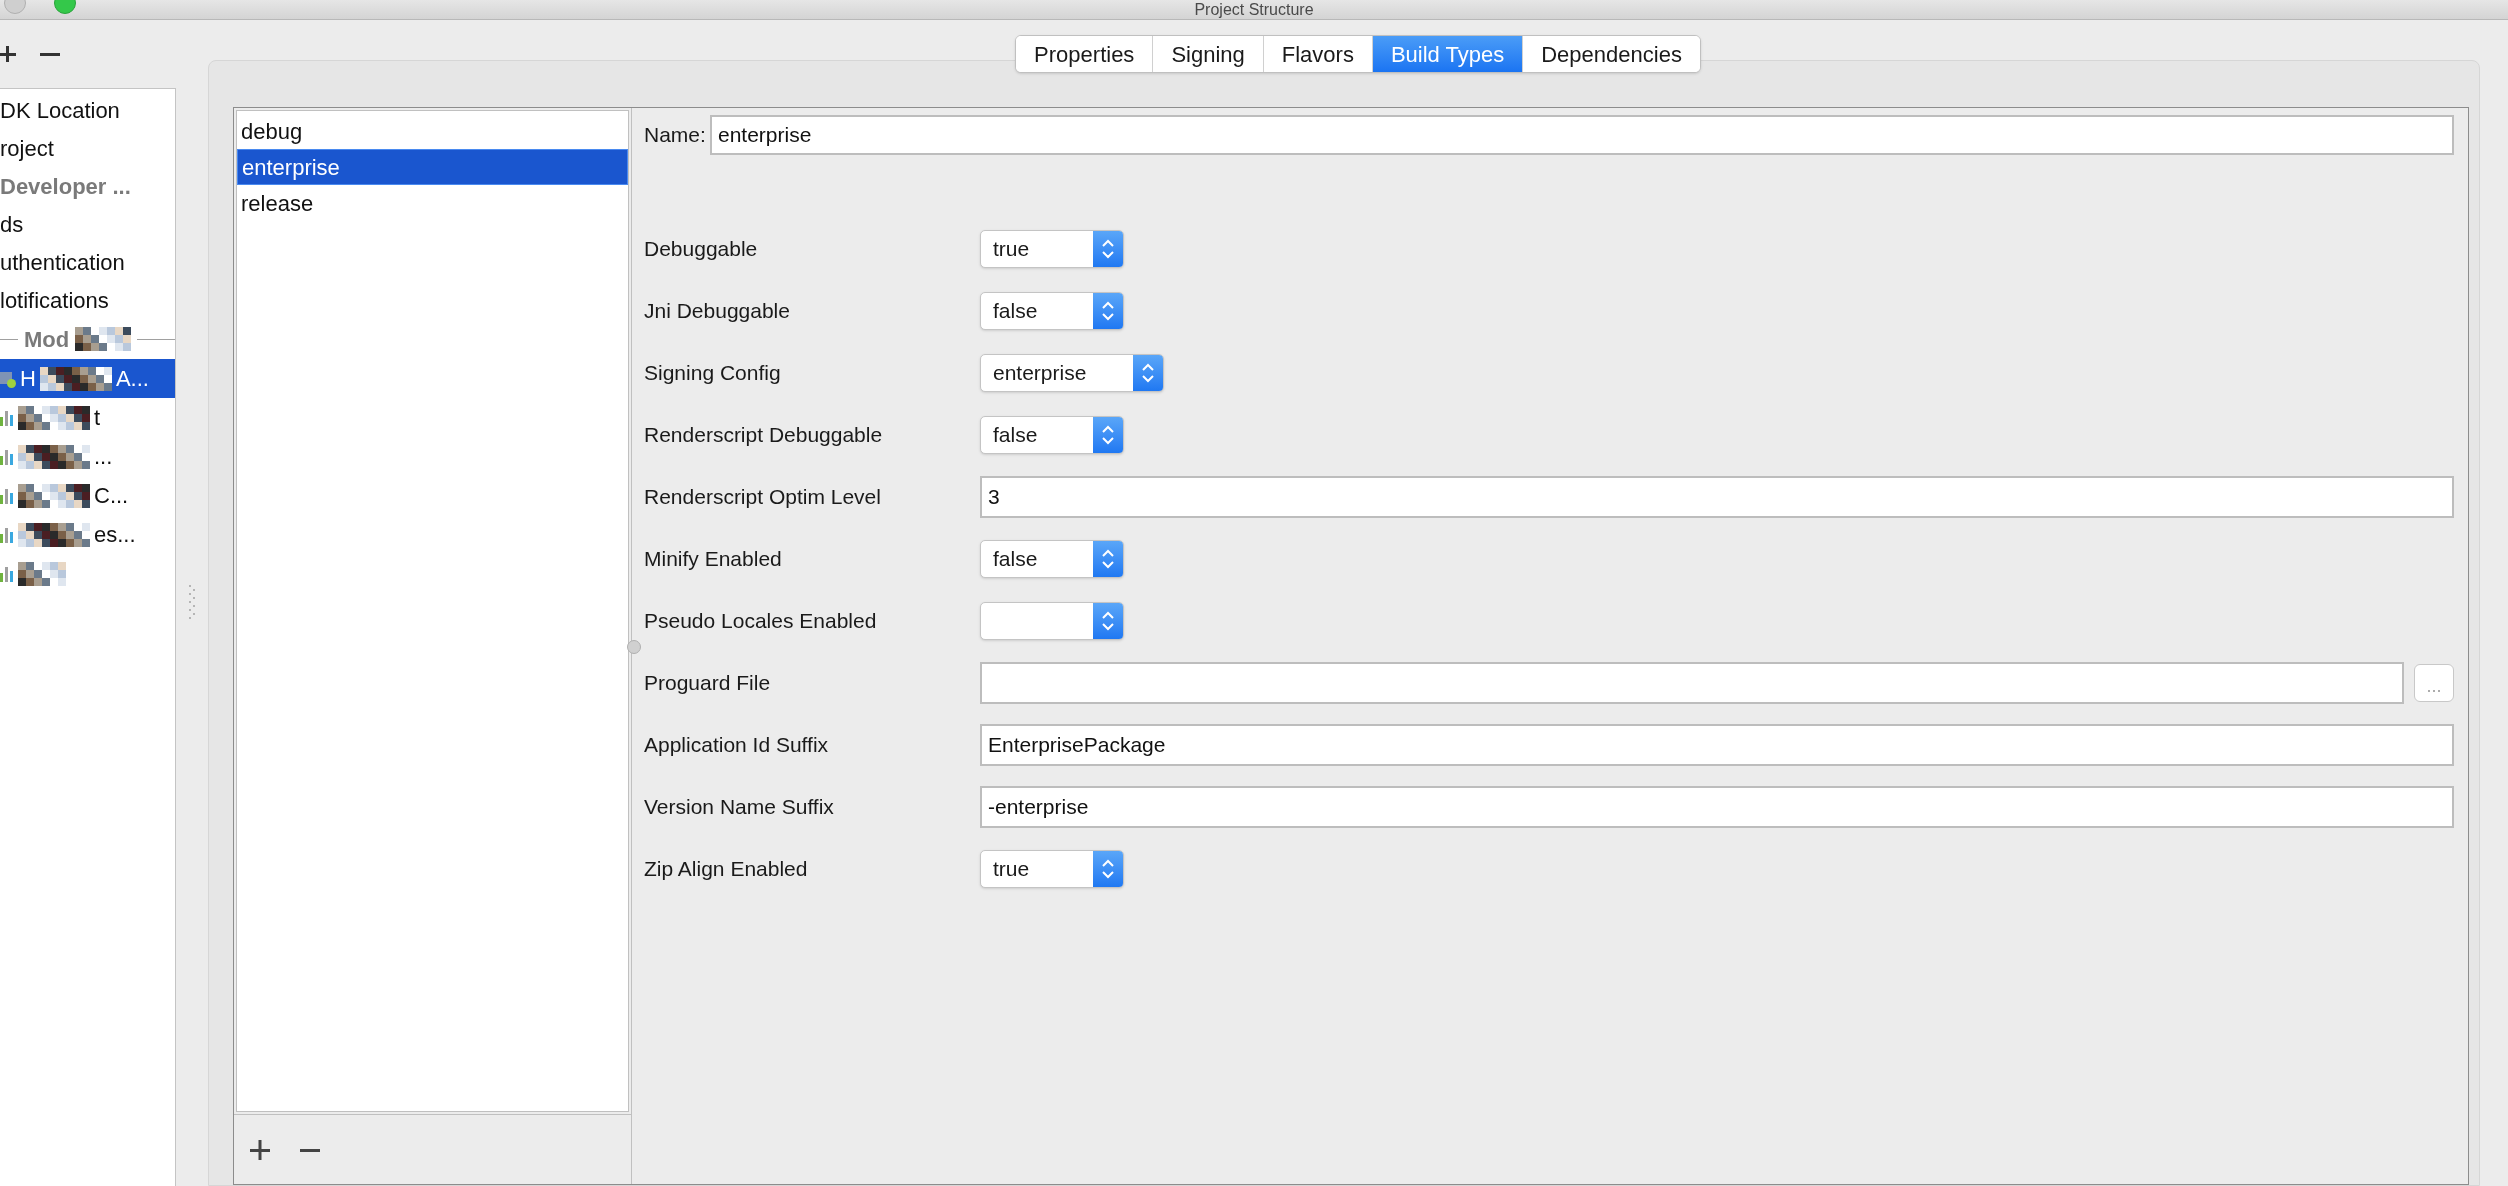  What do you see at coordinates (1084, 54) in the screenshot?
I see `tab: Properties` at bounding box center [1084, 54].